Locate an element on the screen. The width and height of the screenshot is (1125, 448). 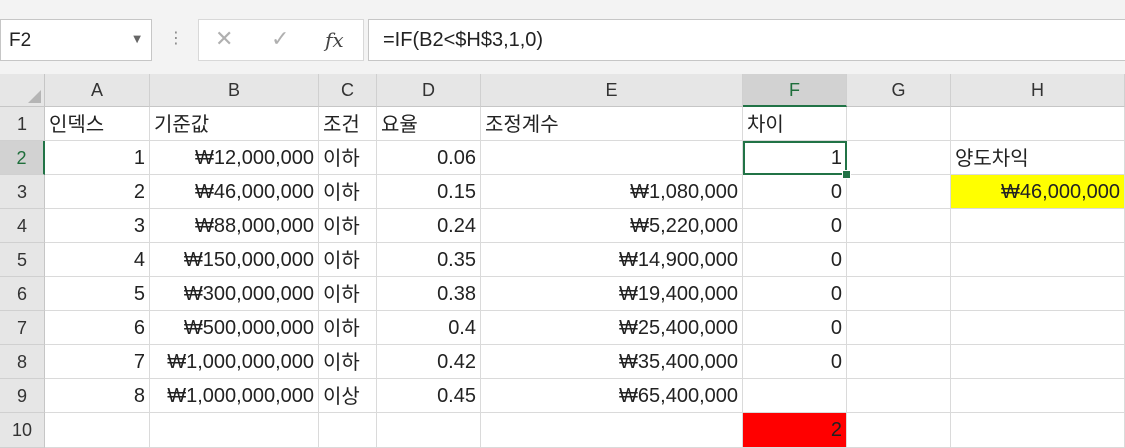
cell-D10 is located at coordinates (429, 430).